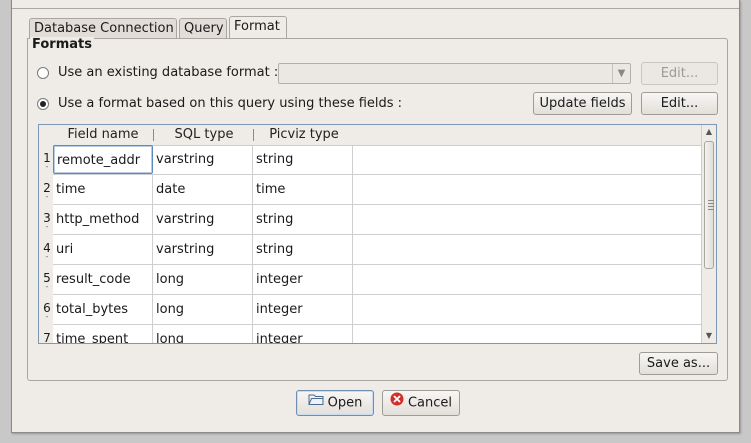 This screenshot has height=443, width=751. Describe the element at coordinates (47, 311) in the screenshot. I see `row-number: 6-` at that location.